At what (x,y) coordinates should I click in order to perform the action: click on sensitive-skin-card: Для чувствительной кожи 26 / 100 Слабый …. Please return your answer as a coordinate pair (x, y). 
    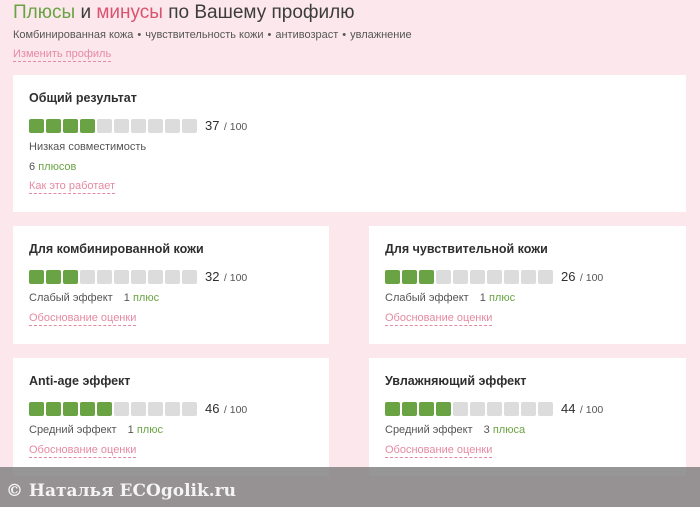
    Looking at the image, I should click on (527, 285).